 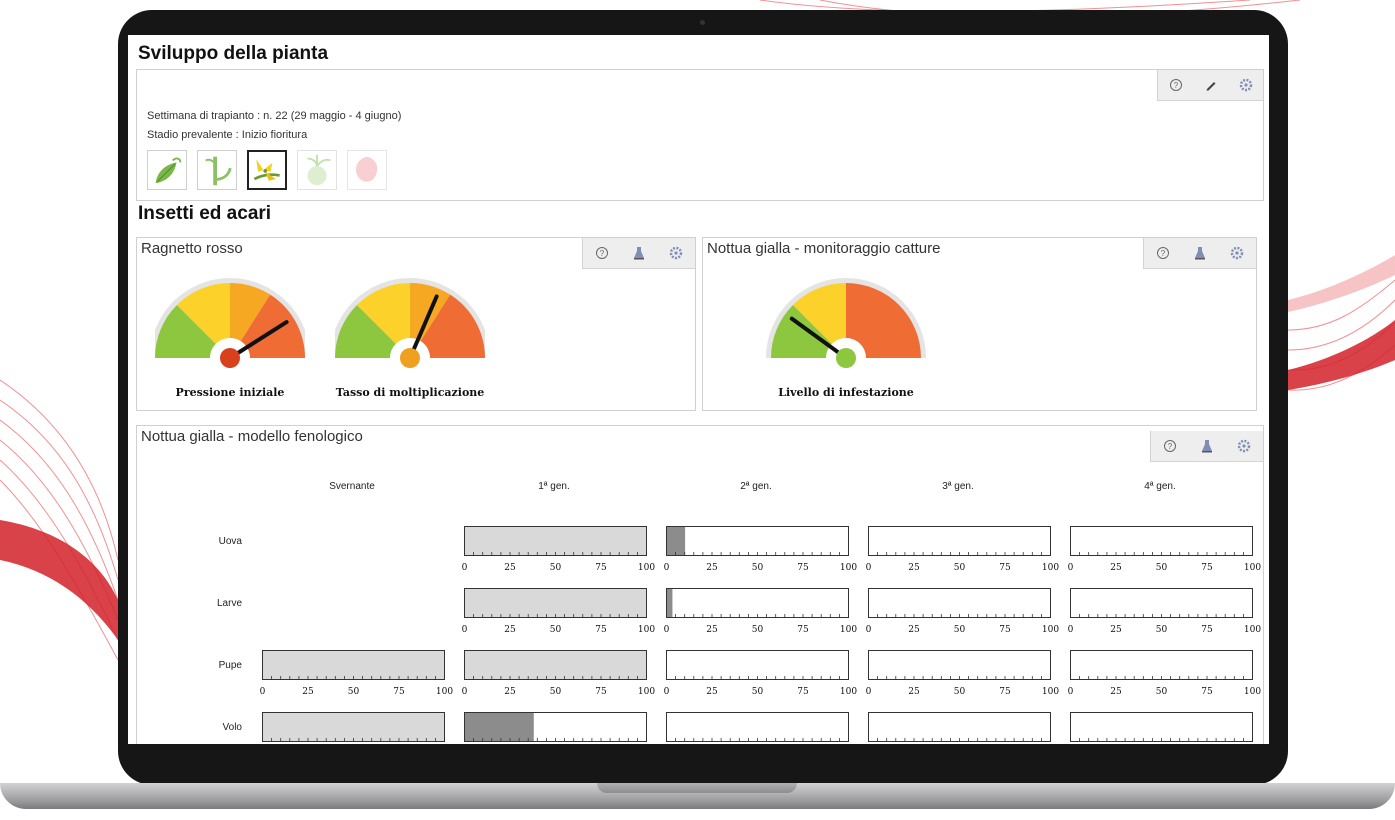 I want to click on column-header: 2ª gen., so click(x=756, y=486).